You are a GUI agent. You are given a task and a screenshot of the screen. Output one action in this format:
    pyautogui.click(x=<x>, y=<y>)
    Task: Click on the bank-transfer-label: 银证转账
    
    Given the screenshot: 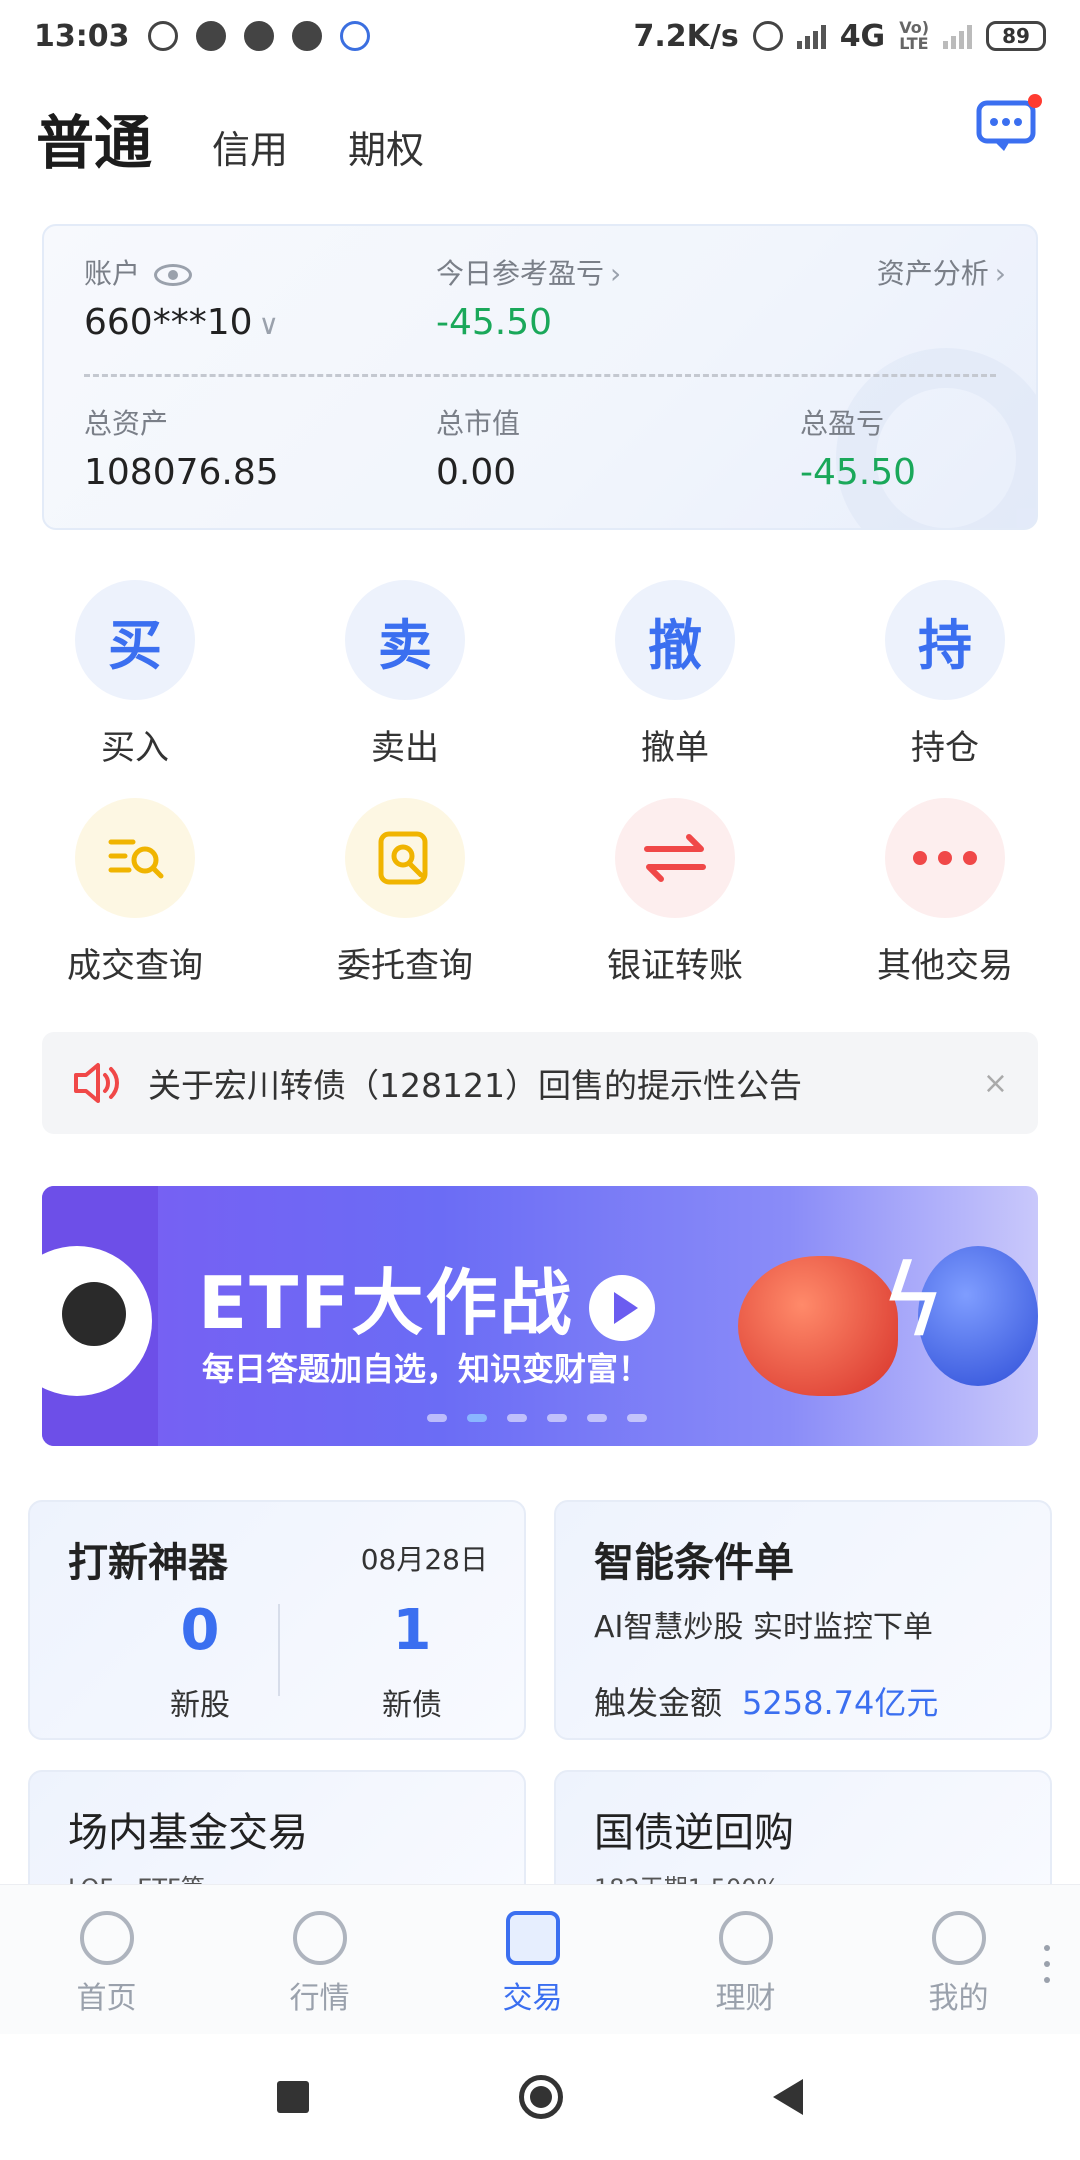 What is the action you would take?
    pyautogui.click(x=675, y=966)
    